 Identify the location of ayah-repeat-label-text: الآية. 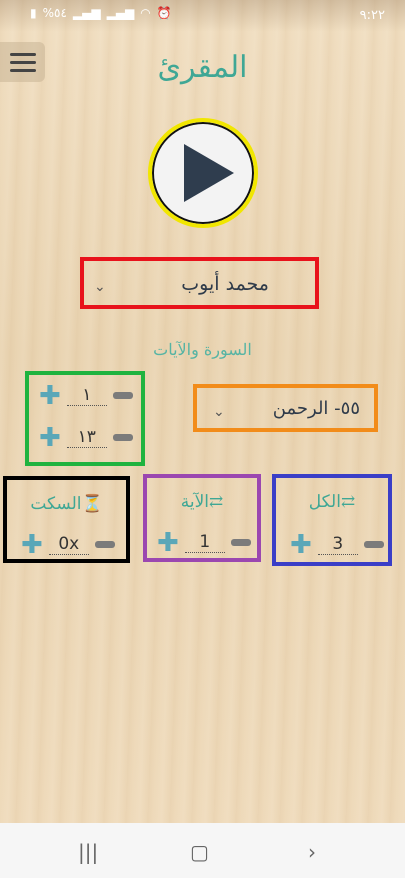
(194, 502).